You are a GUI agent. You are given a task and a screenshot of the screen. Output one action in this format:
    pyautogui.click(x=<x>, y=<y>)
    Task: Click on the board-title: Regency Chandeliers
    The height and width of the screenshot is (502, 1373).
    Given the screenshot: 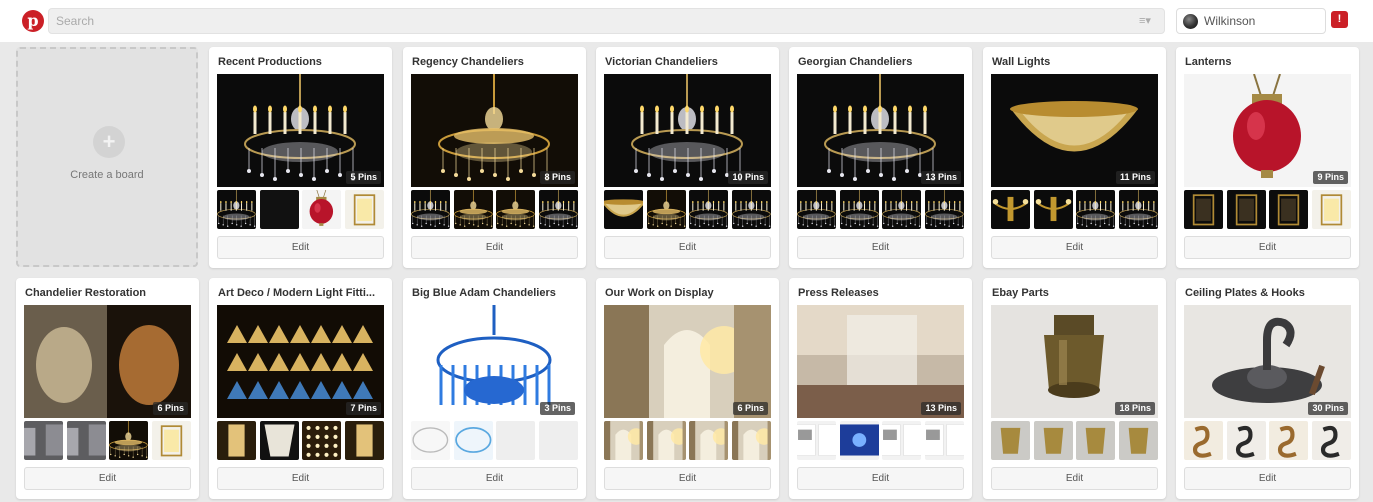 What is the action you would take?
    pyautogui.click(x=492, y=62)
    